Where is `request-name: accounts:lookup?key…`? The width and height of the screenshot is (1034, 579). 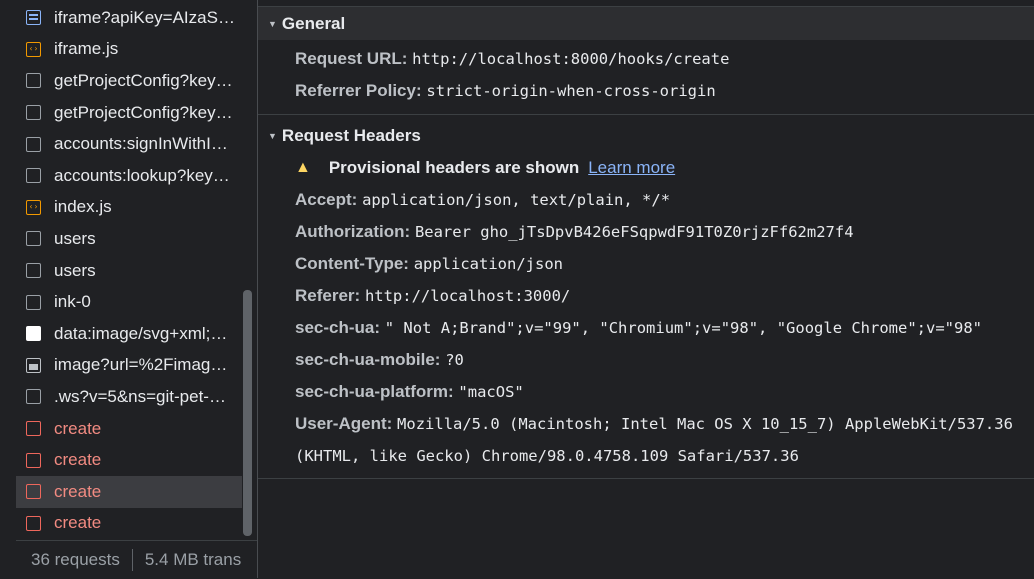
request-name: accounts:lookup?key… is located at coordinates (142, 175).